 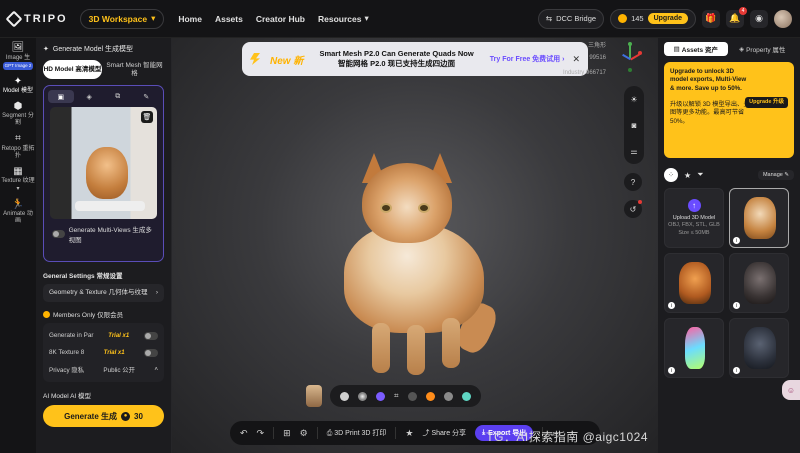 I want to click on y-axis-icon, so click(x=630, y=51).